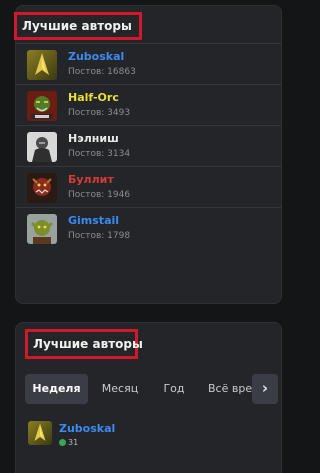 This screenshot has height=473, width=320. What do you see at coordinates (99, 195) in the screenshot?
I see `author-posts: Постов: 1946` at bounding box center [99, 195].